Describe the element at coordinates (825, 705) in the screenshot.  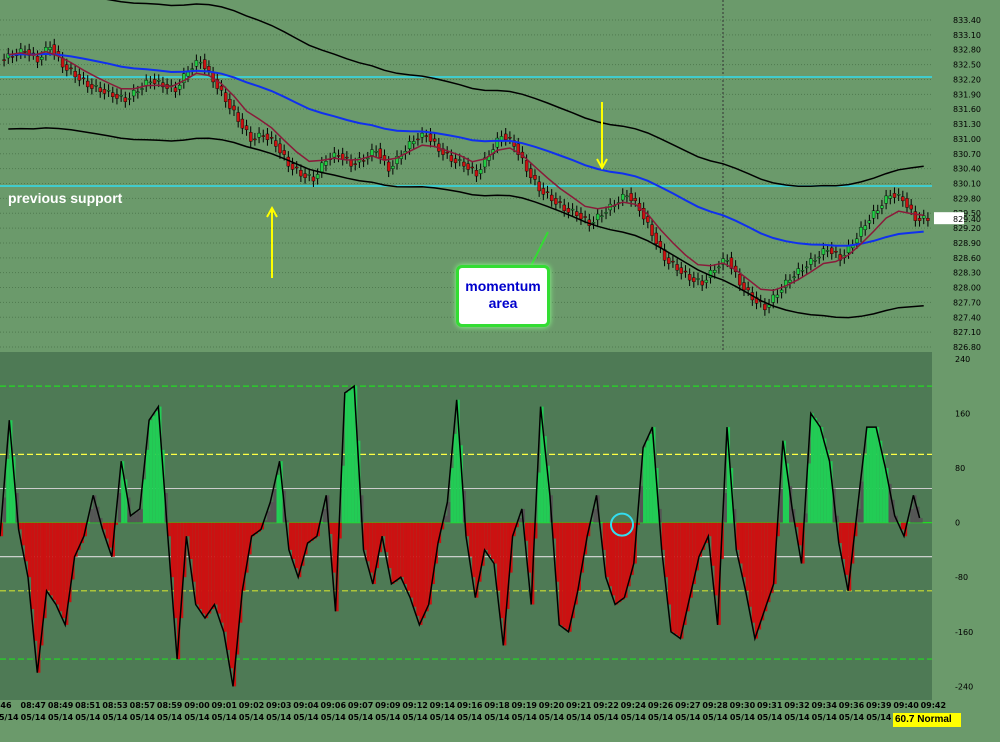
I see `time-tick-label: 09:34` at that location.